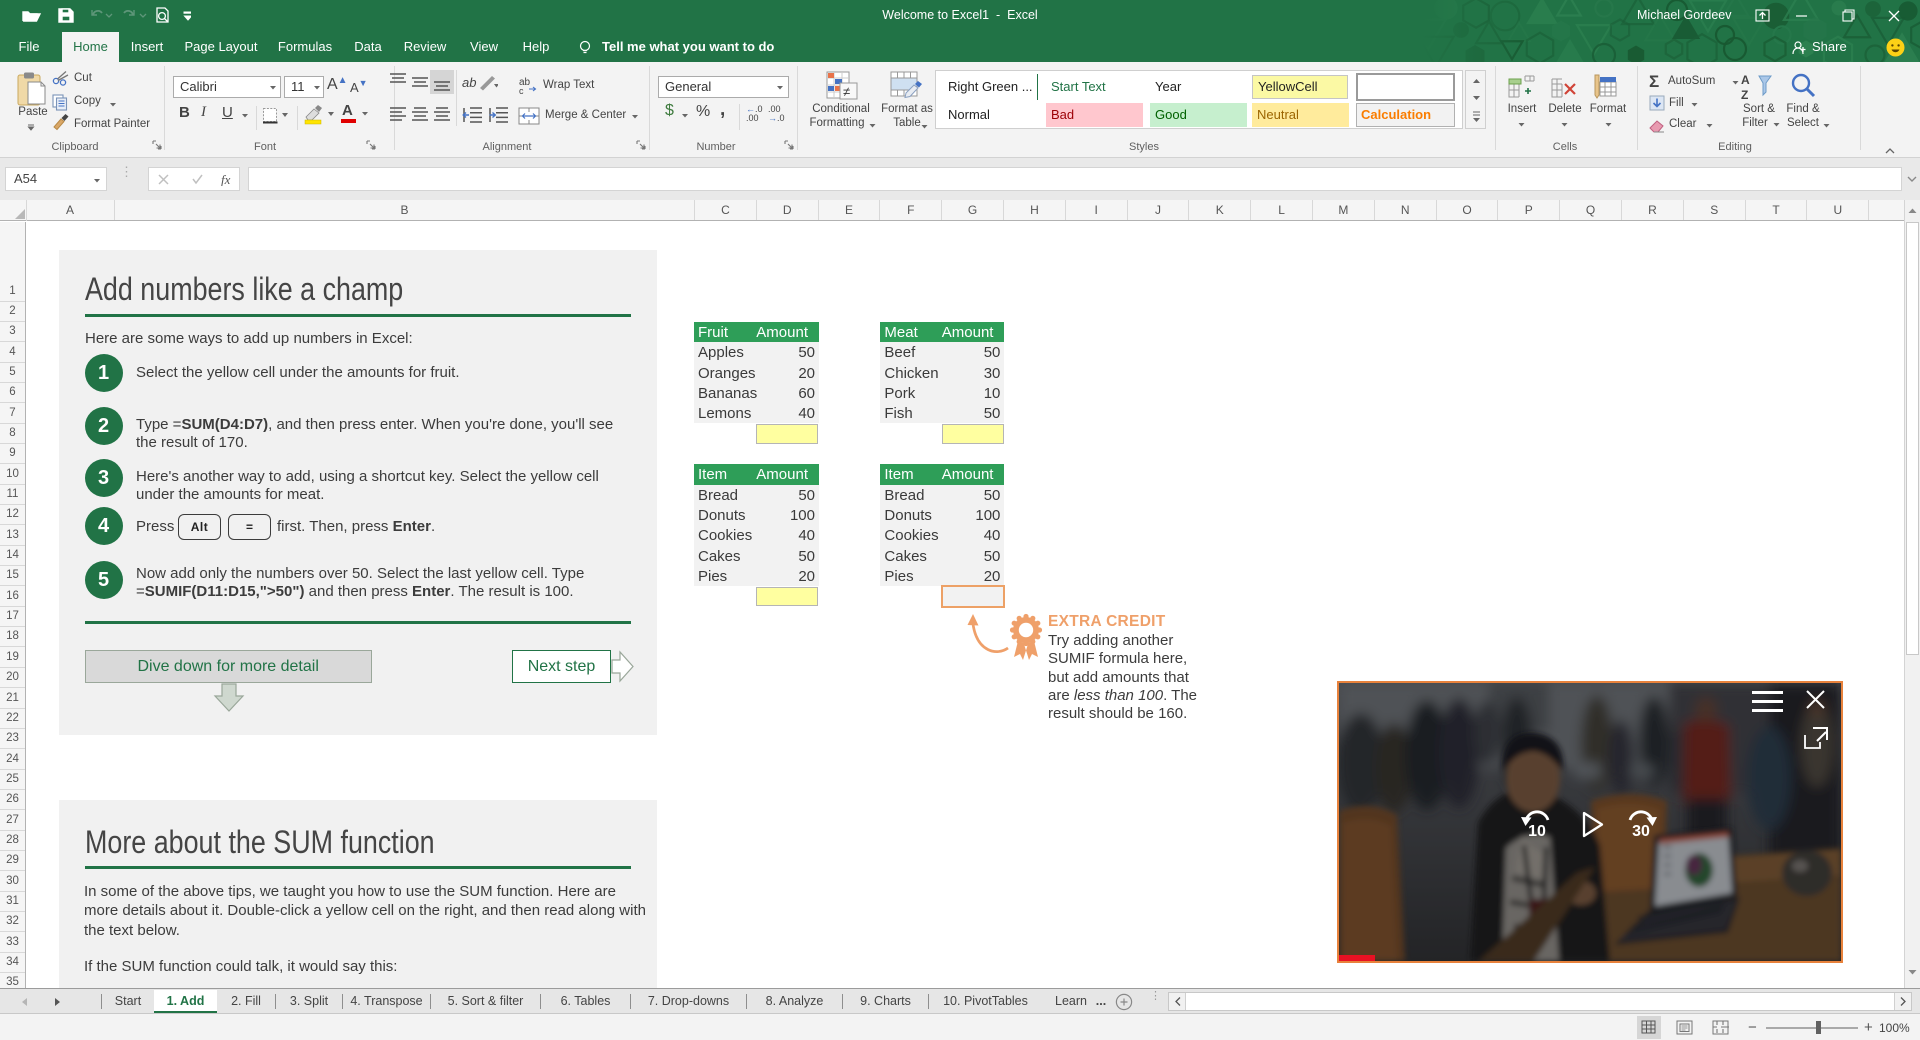  Describe the element at coordinates (469, 82) in the screenshot. I see `svg-text: ab` at that location.